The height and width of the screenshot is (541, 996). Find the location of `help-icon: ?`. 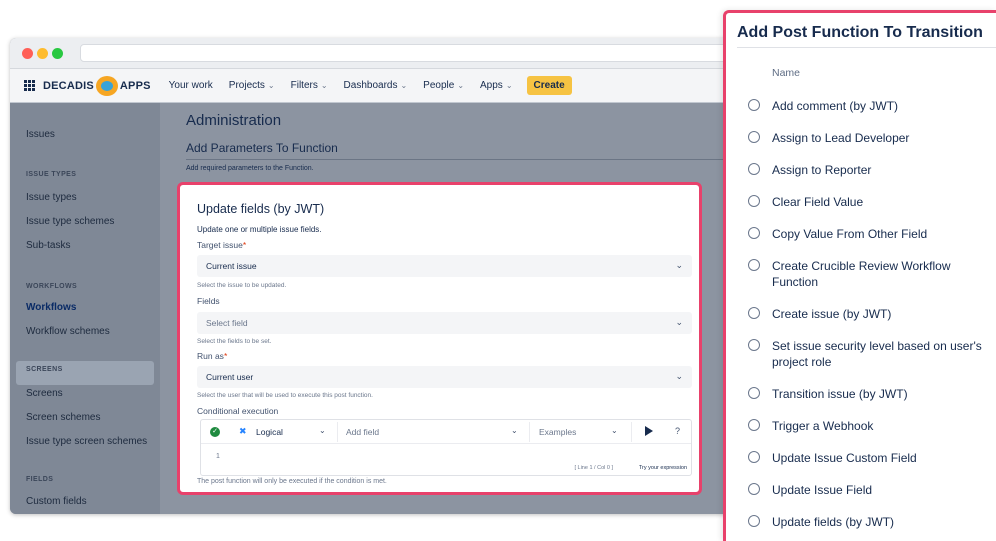

help-icon: ? is located at coordinates (677, 431).